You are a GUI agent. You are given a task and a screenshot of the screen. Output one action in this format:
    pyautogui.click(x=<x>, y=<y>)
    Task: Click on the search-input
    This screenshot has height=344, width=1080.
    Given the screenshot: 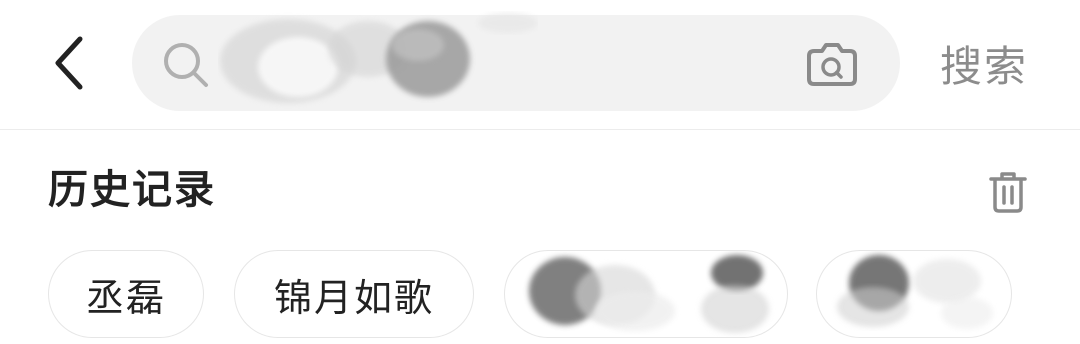 What is the action you would take?
    pyautogui.click(x=500, y=63)
    